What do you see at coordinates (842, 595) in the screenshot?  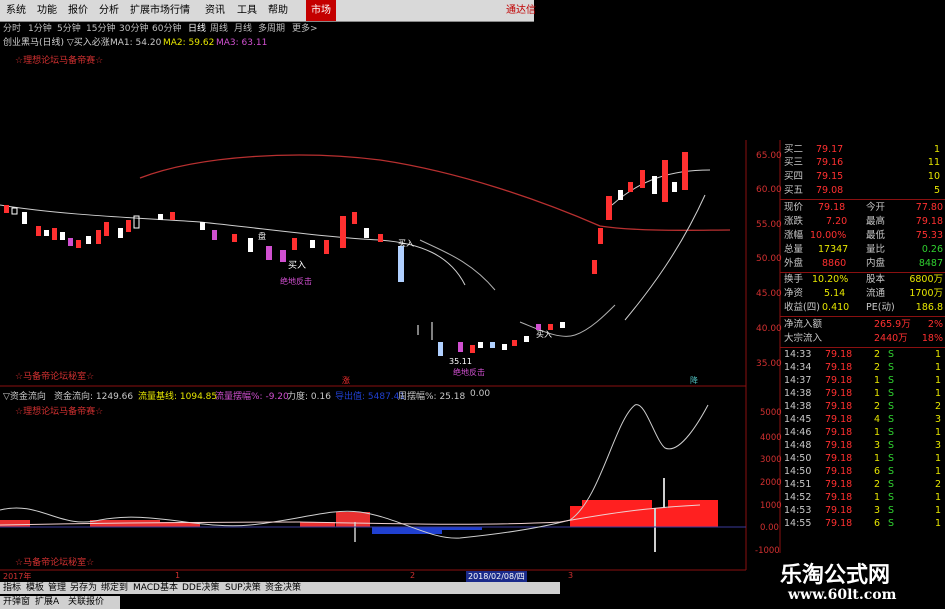 I see `watermark-url: www.60lt.com` at bounding box center [842, 595].